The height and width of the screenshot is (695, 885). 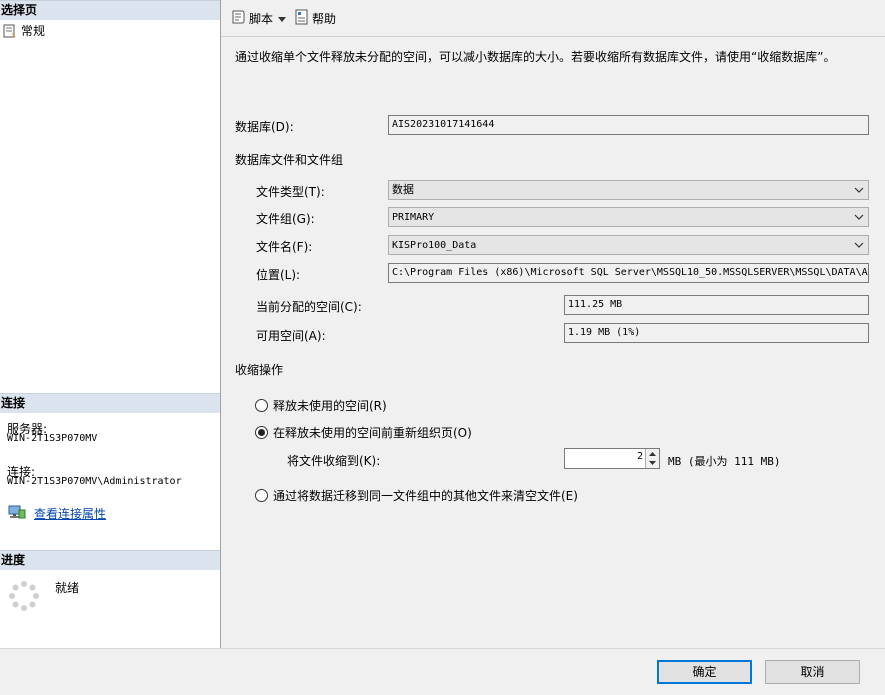 I want to click on connection-properties-icon, so click(x=17, y=513).